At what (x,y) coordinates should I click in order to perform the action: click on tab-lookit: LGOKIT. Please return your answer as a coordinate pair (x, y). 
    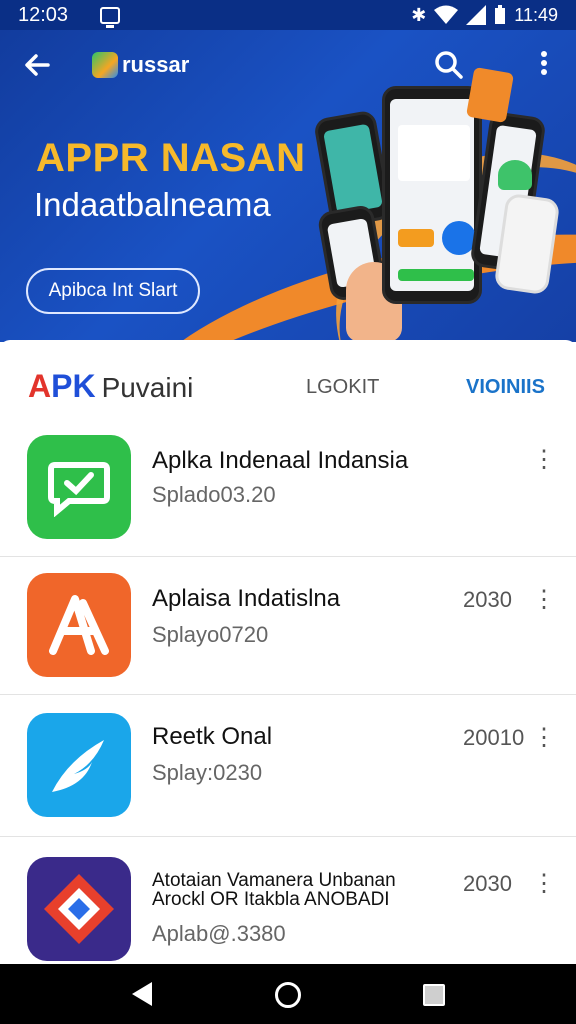
    Looking at the image, I should click on (342, 387).